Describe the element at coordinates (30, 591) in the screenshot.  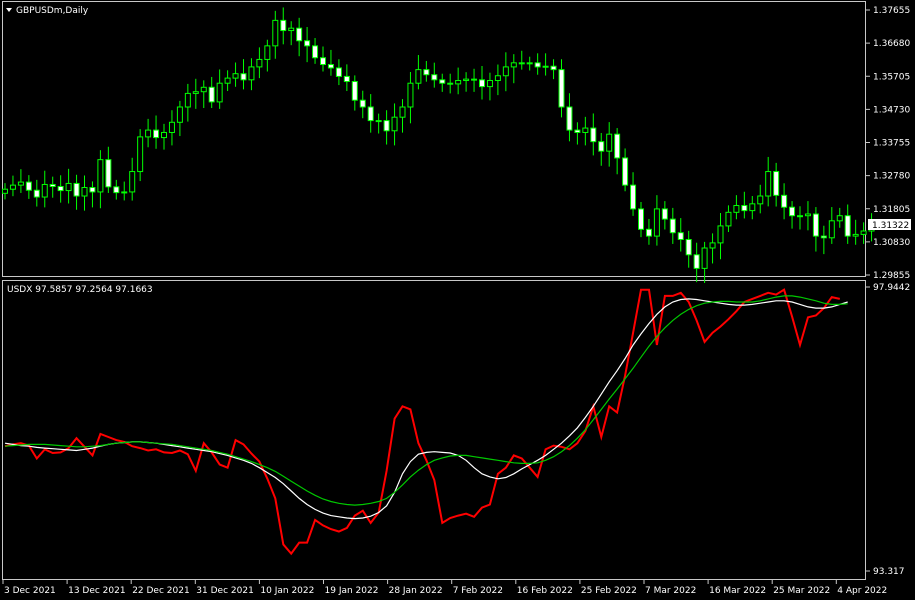
I see `x-tick-label: 3 Dec 2021` at that location.